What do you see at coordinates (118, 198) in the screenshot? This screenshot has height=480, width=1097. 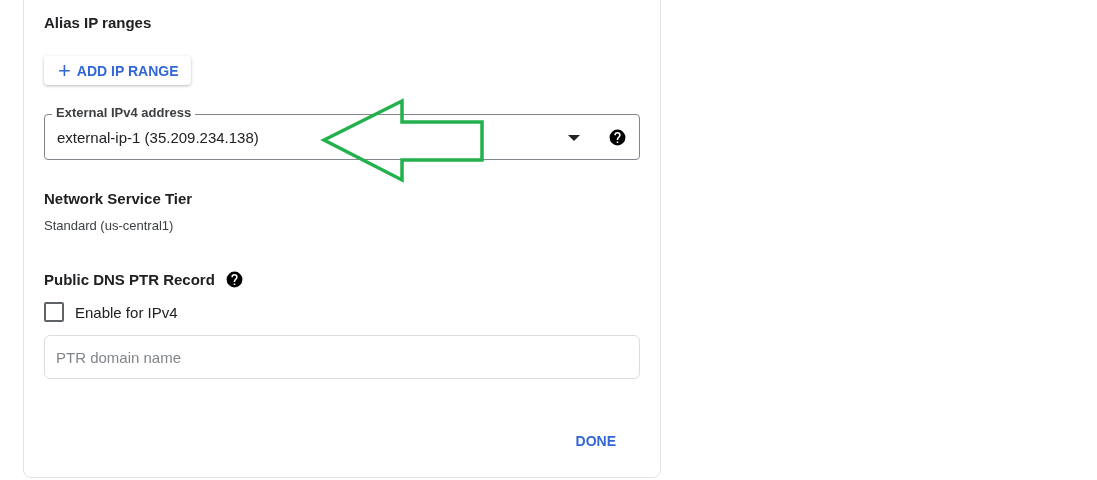 I see `section-title: Network Service Tier` at bounding box center [118, 198].